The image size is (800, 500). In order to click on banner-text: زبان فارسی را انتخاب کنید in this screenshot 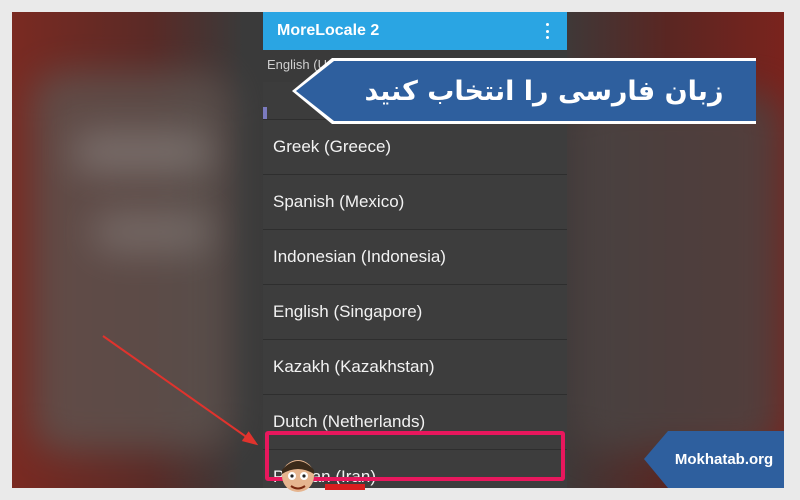, I will do `click(544, 91)`.